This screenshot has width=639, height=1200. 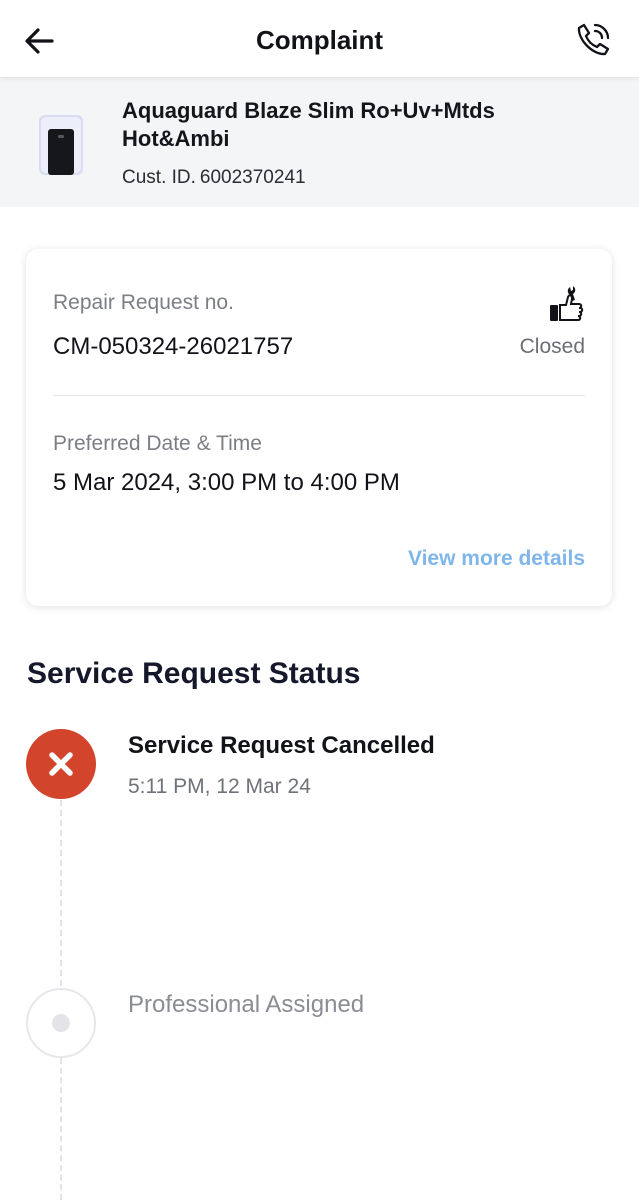 What do you see at coordinates (159, 177) in the screenshot?
I see `customer-id-label: Cust. ID.` at bounding box center [159, 177].